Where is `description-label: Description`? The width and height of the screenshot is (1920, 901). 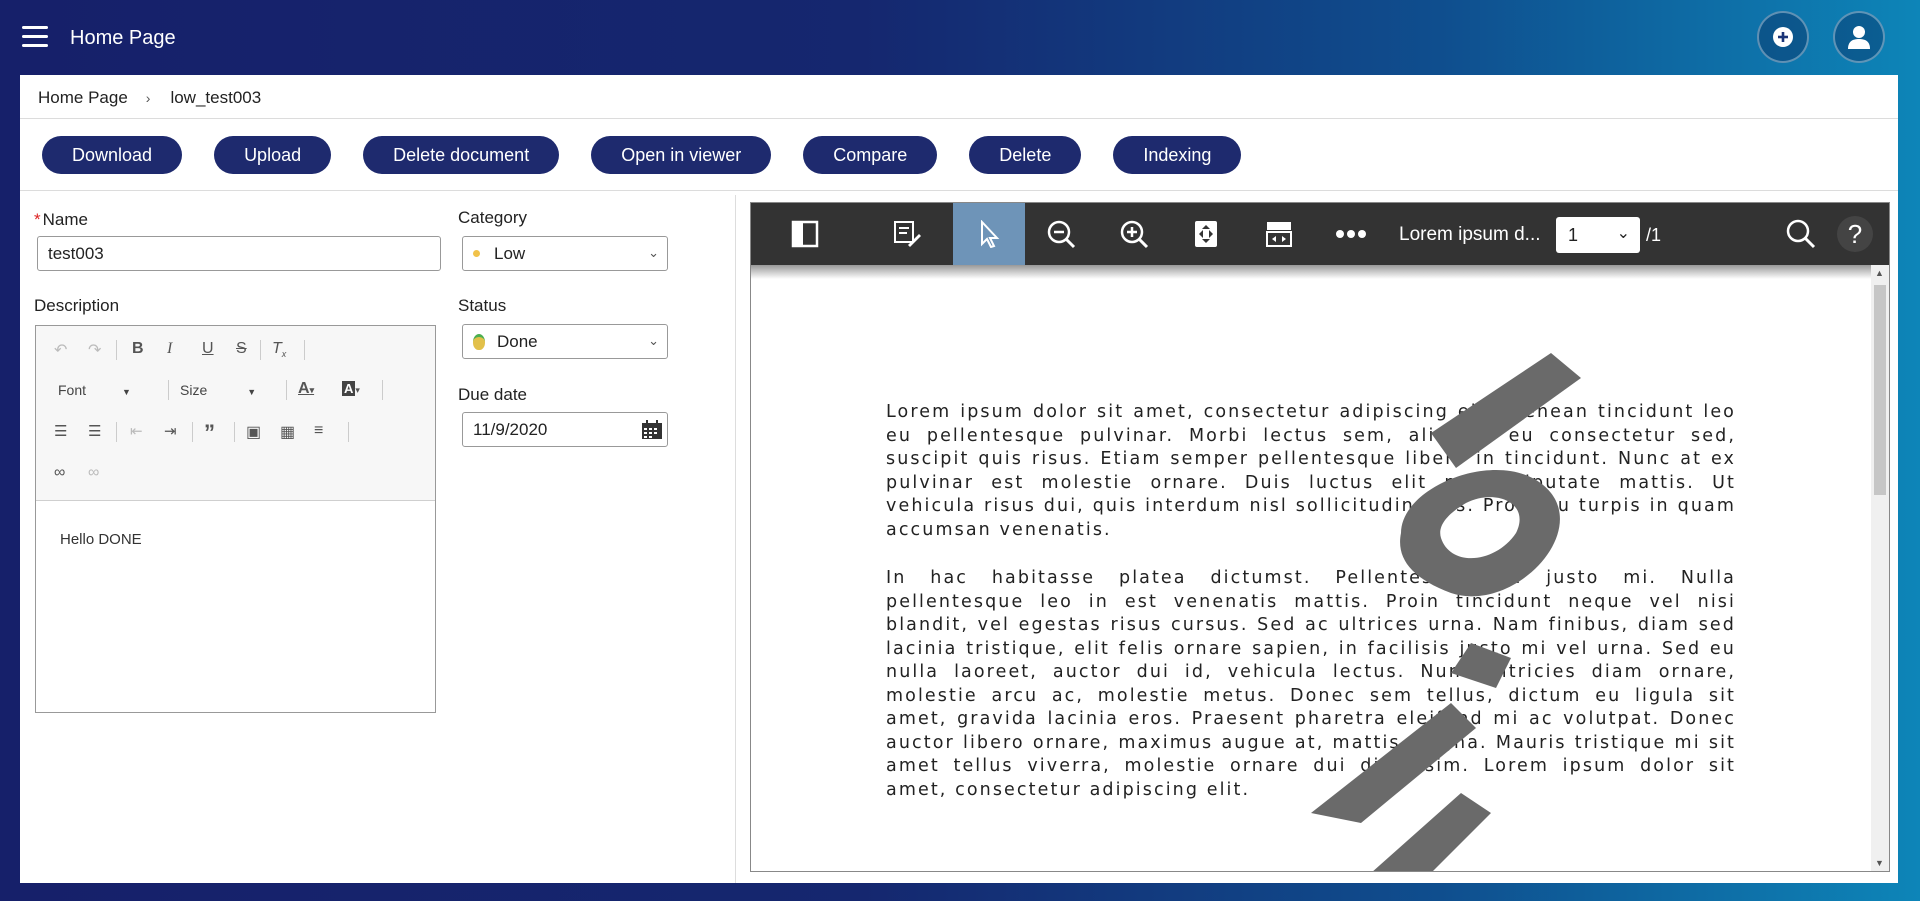 description-label: Description is located at coordinates (77, 305).